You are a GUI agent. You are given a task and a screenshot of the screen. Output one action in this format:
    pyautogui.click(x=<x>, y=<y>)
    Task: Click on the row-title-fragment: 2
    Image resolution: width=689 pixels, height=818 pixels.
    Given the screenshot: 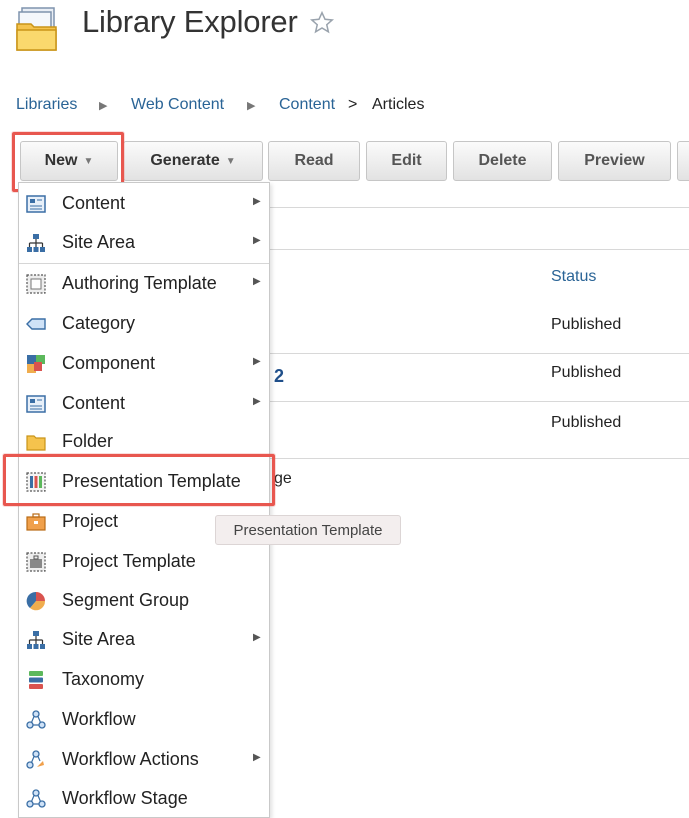 What is the action you would take?
    pyautogui.click(x=279, y=376)
    